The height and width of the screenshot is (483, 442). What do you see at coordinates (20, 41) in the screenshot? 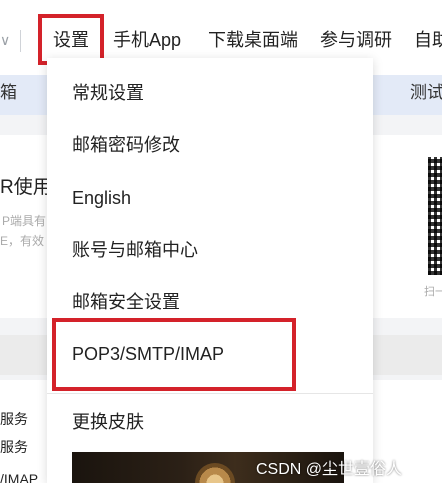
I see `nav-divider` at bounding box center [20, 41].